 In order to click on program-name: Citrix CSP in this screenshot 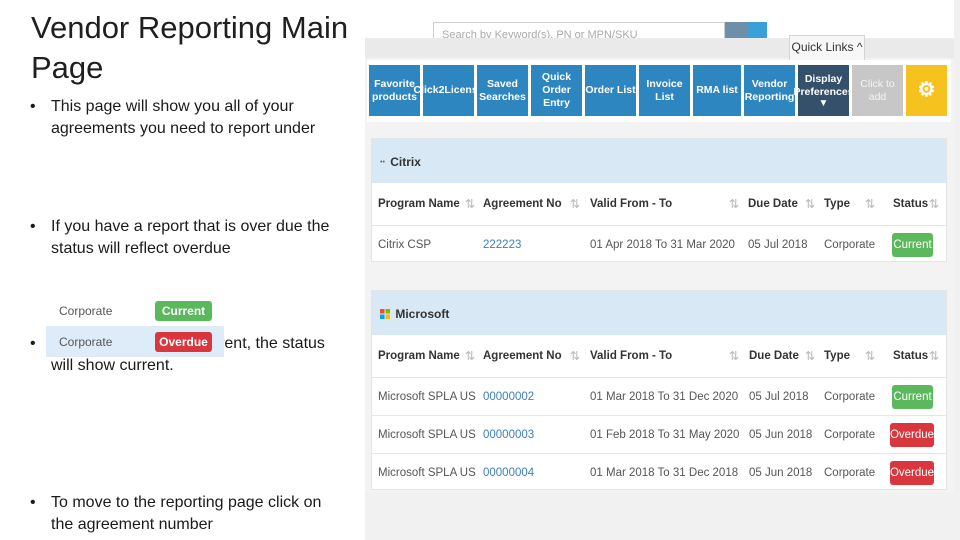, I will do `click(405, 244)`.